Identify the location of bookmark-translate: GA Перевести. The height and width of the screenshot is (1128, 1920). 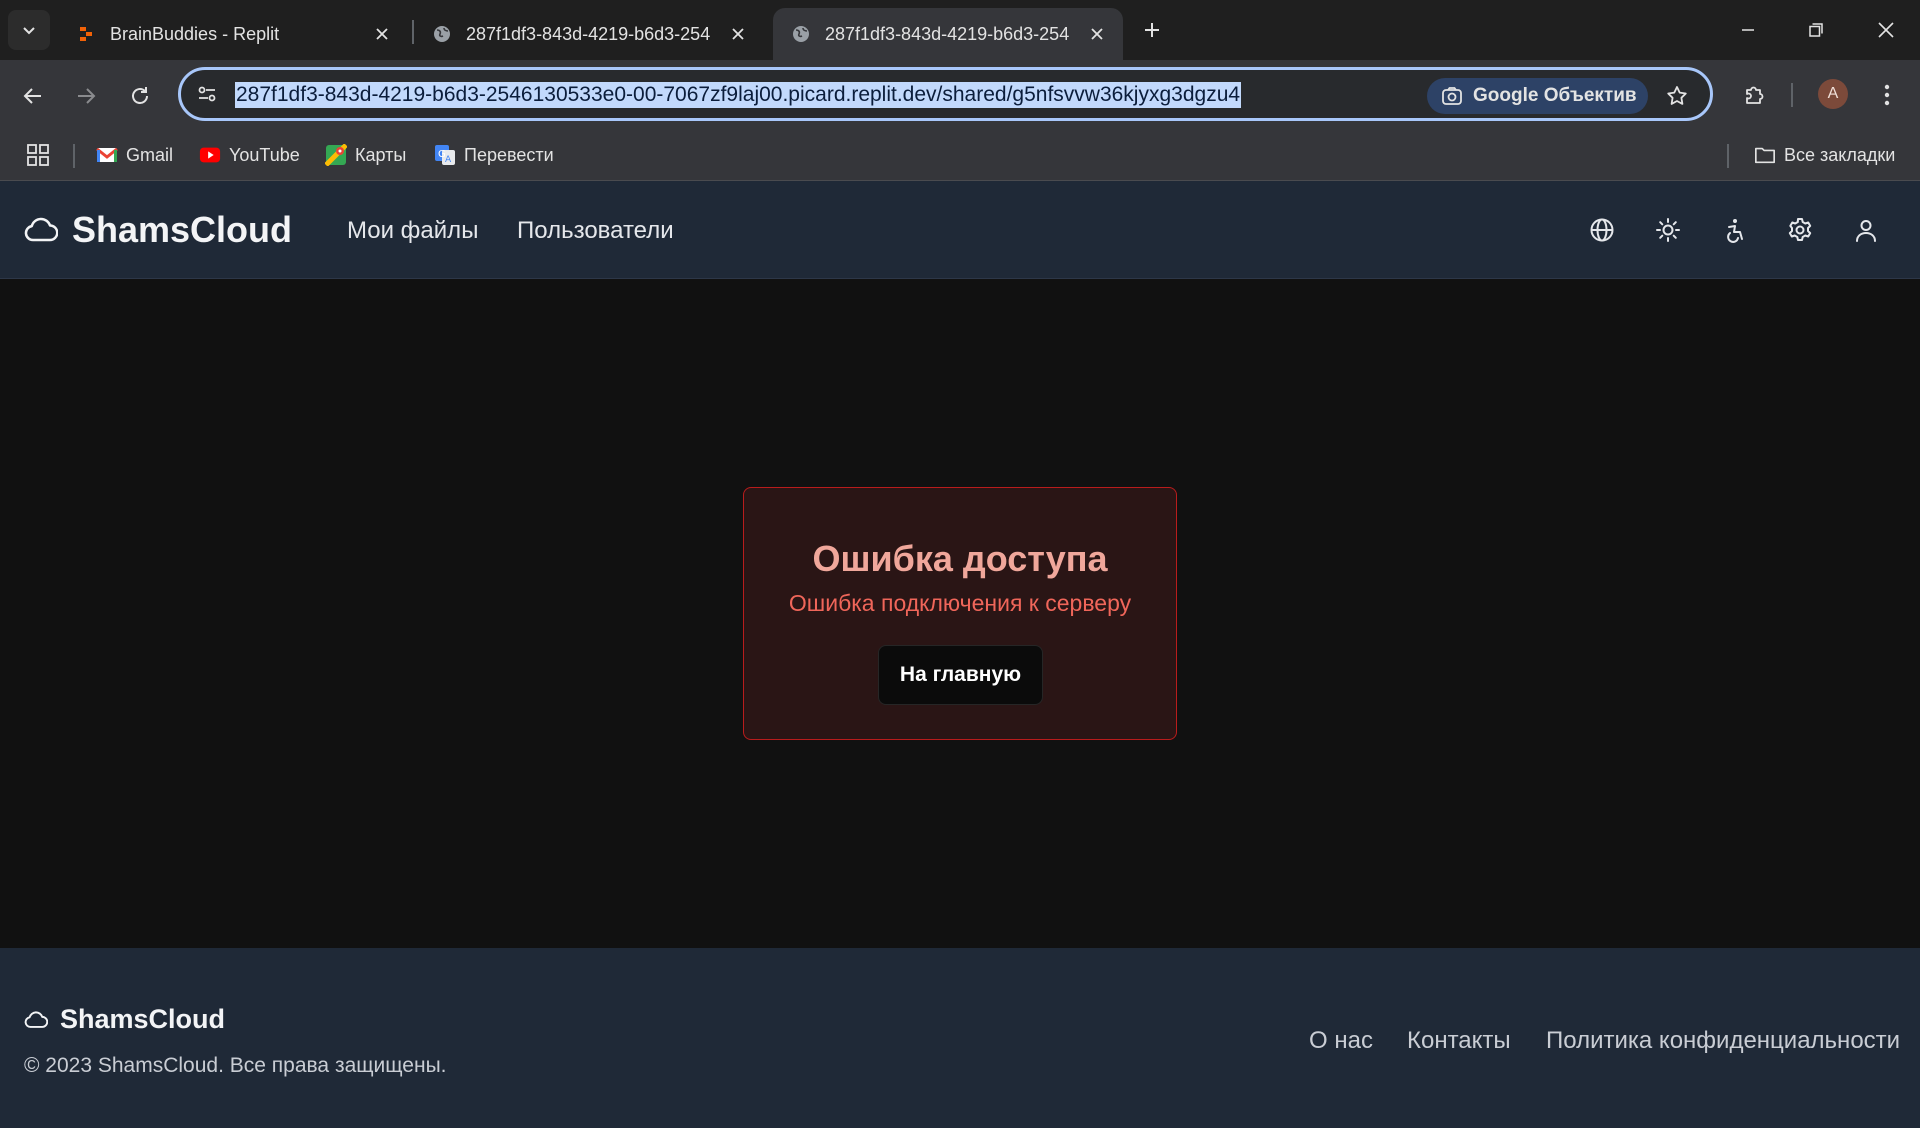
(494, 155).